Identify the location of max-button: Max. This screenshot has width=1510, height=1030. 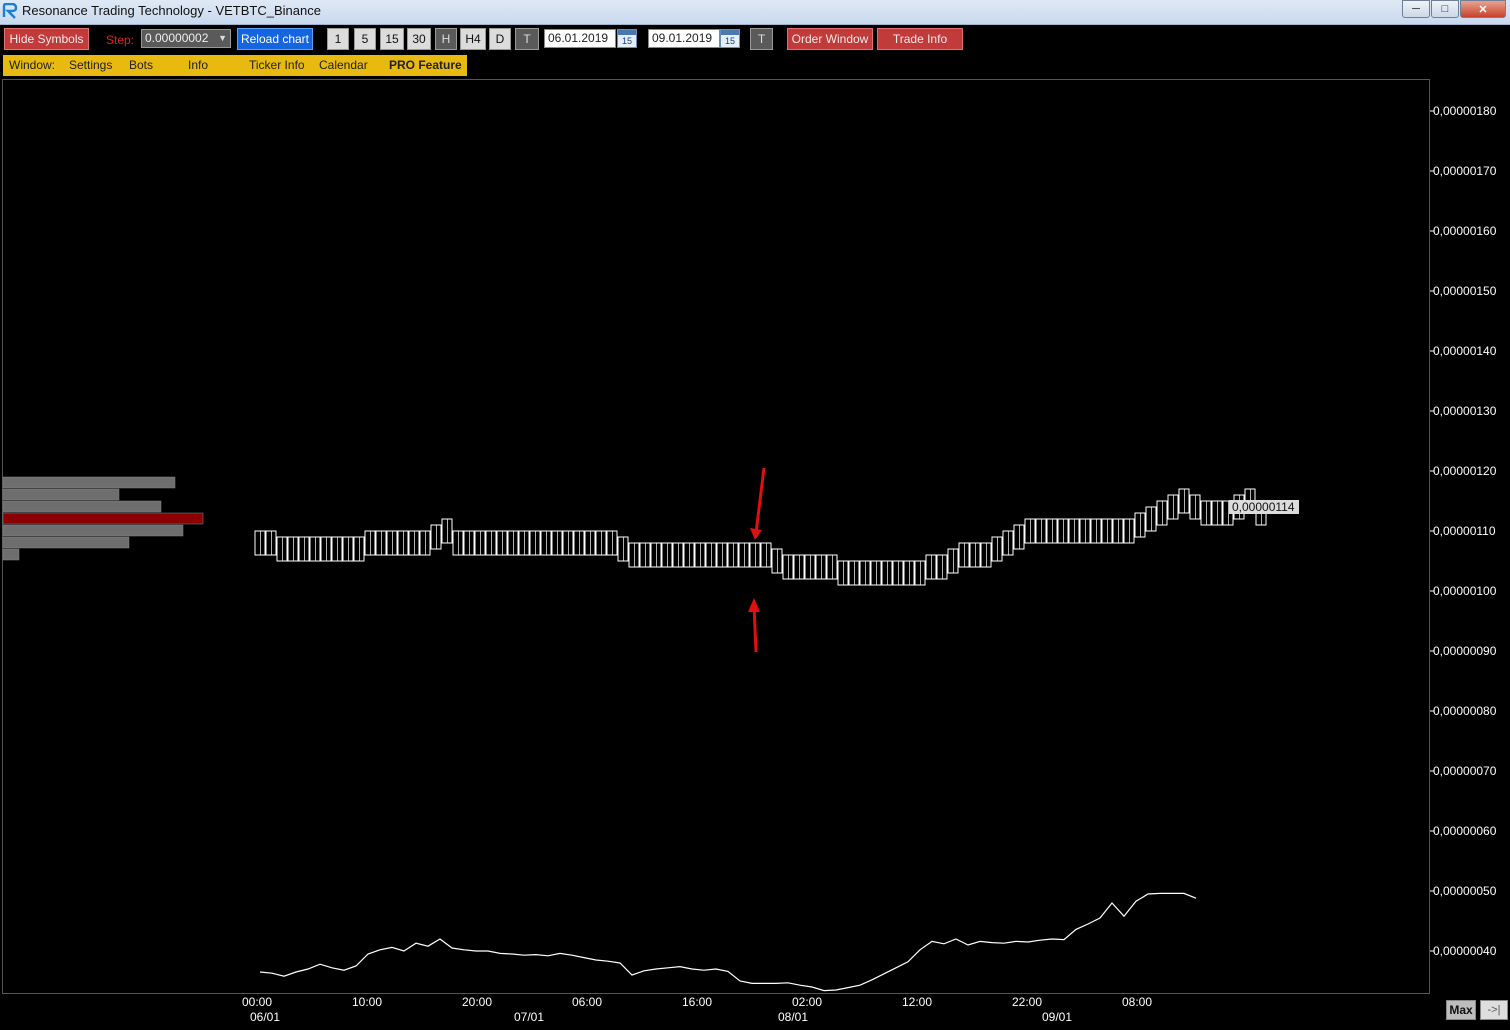
(1461, 1010).